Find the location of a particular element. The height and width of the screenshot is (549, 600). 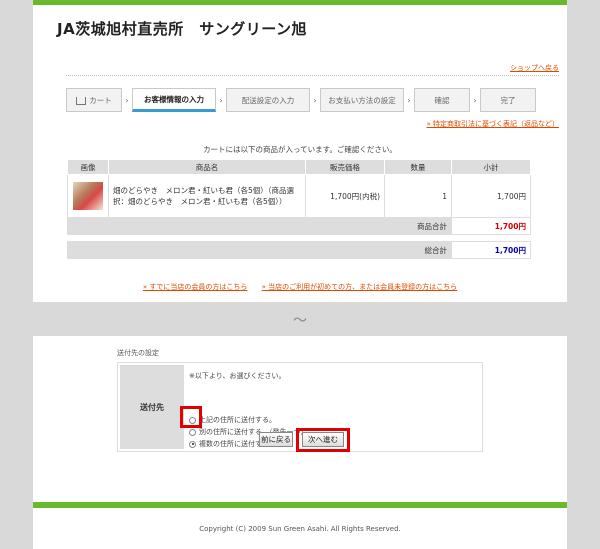

product-image-cell is located at coordinates (88, 196).